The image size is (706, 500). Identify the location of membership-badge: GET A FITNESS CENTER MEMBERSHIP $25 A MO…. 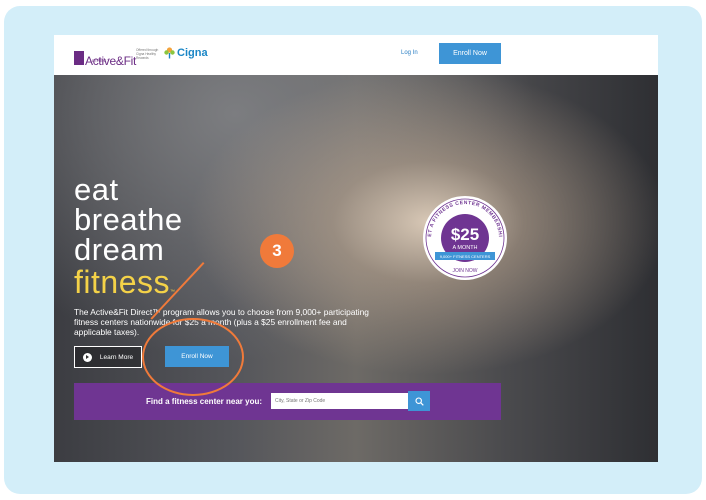
(465, 237).